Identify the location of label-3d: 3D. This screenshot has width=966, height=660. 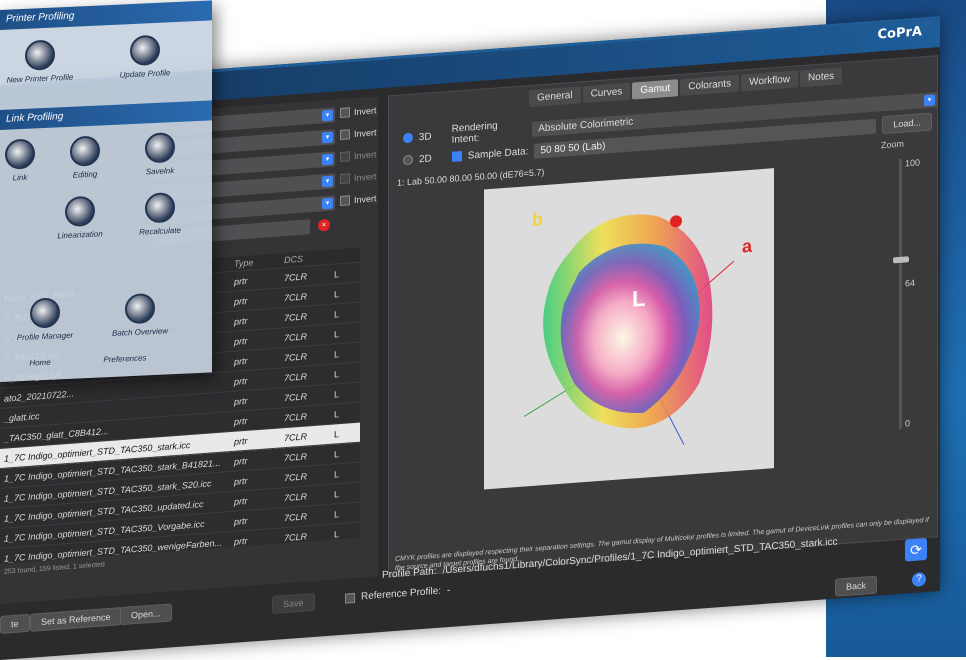
(425, 136).